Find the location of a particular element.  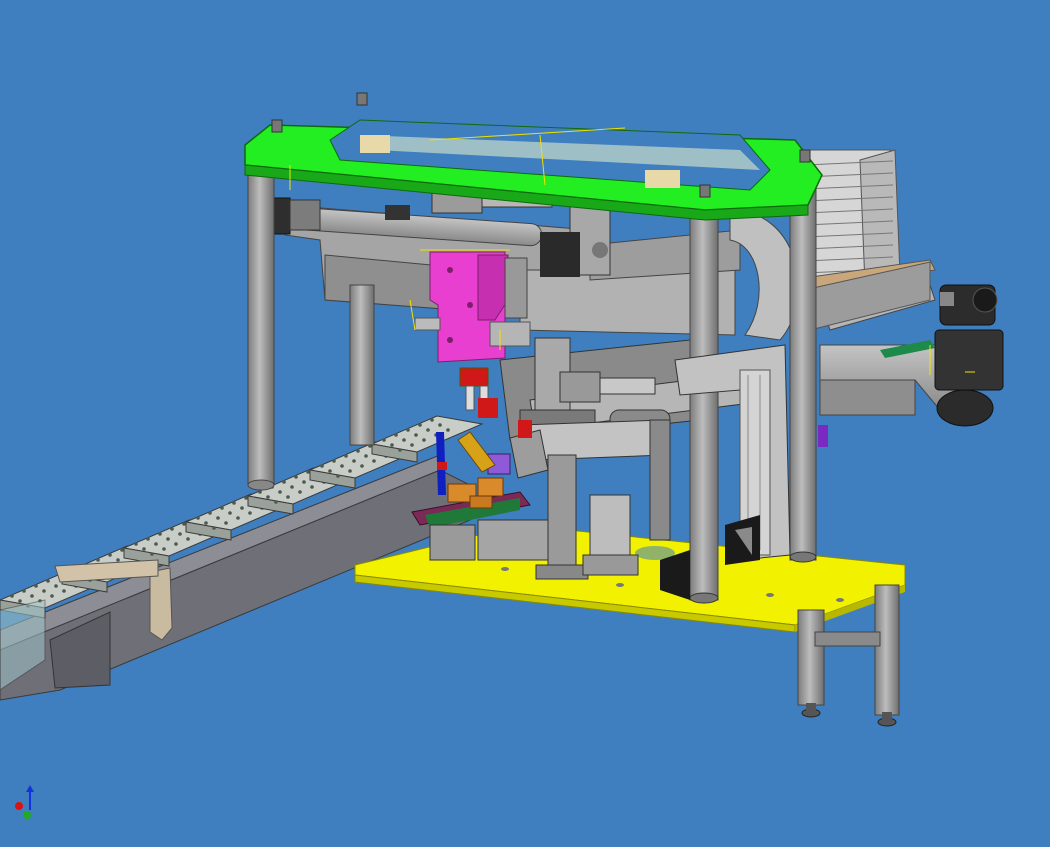

axis-triad-icon is located at coordinates (24, 802).